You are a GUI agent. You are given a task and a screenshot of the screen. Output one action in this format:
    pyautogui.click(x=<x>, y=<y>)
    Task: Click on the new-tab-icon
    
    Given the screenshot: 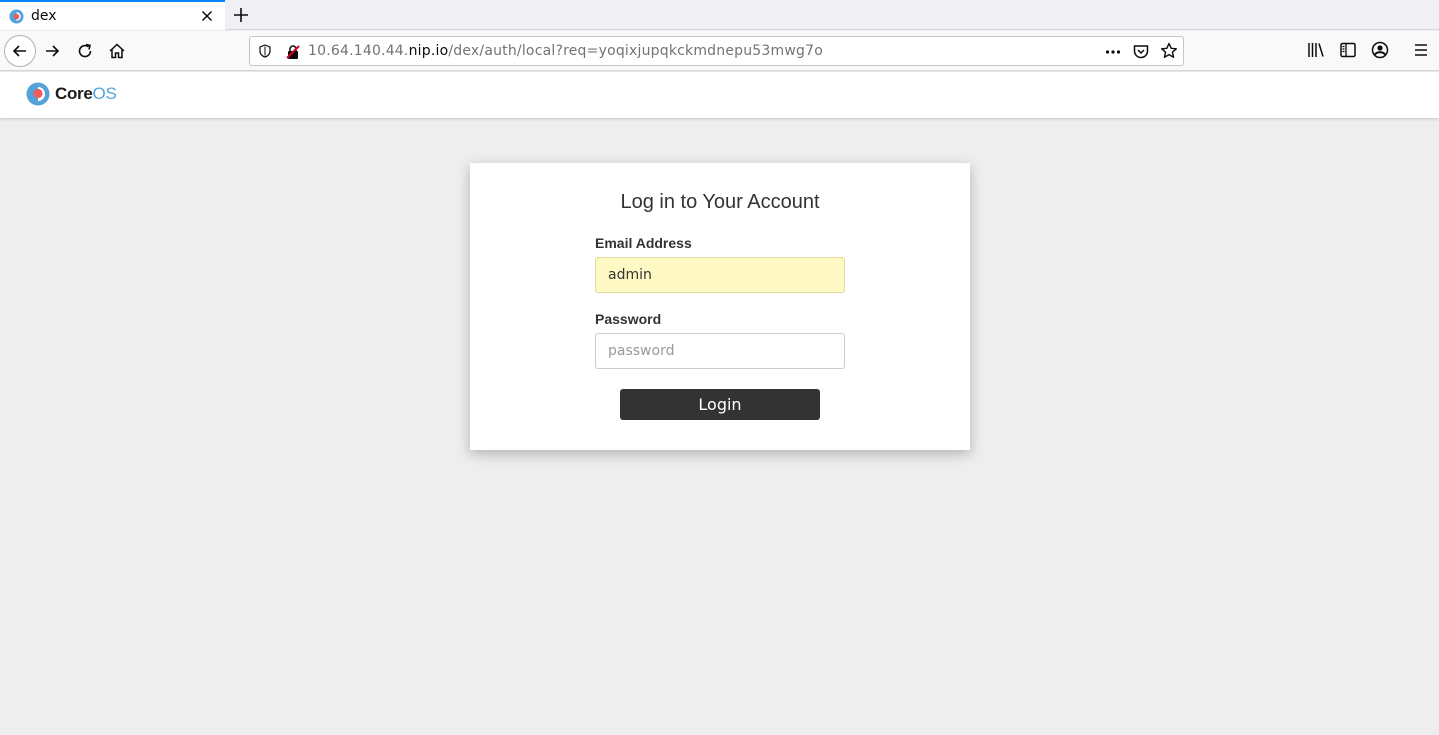 What is the action you would take?
    pyautogui.click(x=241, y=15)
    